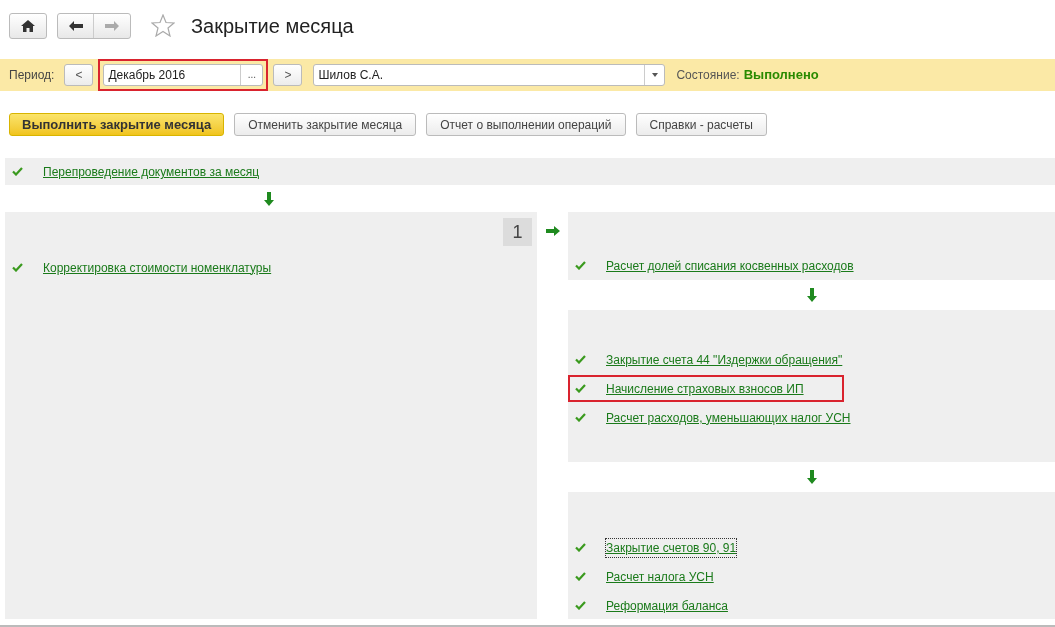 This screenshot has height=627, width=1055. Describe the element at coordinates (728, 417) in the screenshot. I see `operation-link: Расчет расходов, уменьшающих налог УСН` at that location.